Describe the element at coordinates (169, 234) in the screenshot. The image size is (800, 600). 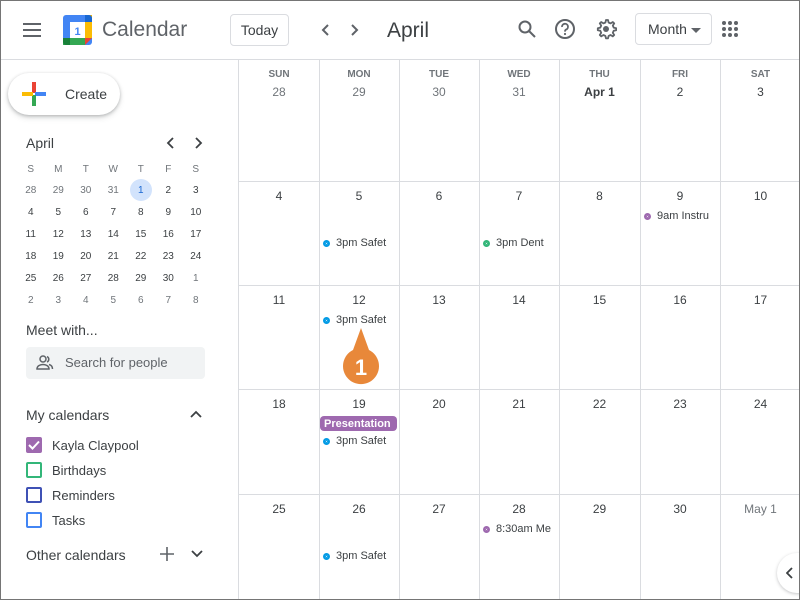
I see `mini-day: 16` at that location.